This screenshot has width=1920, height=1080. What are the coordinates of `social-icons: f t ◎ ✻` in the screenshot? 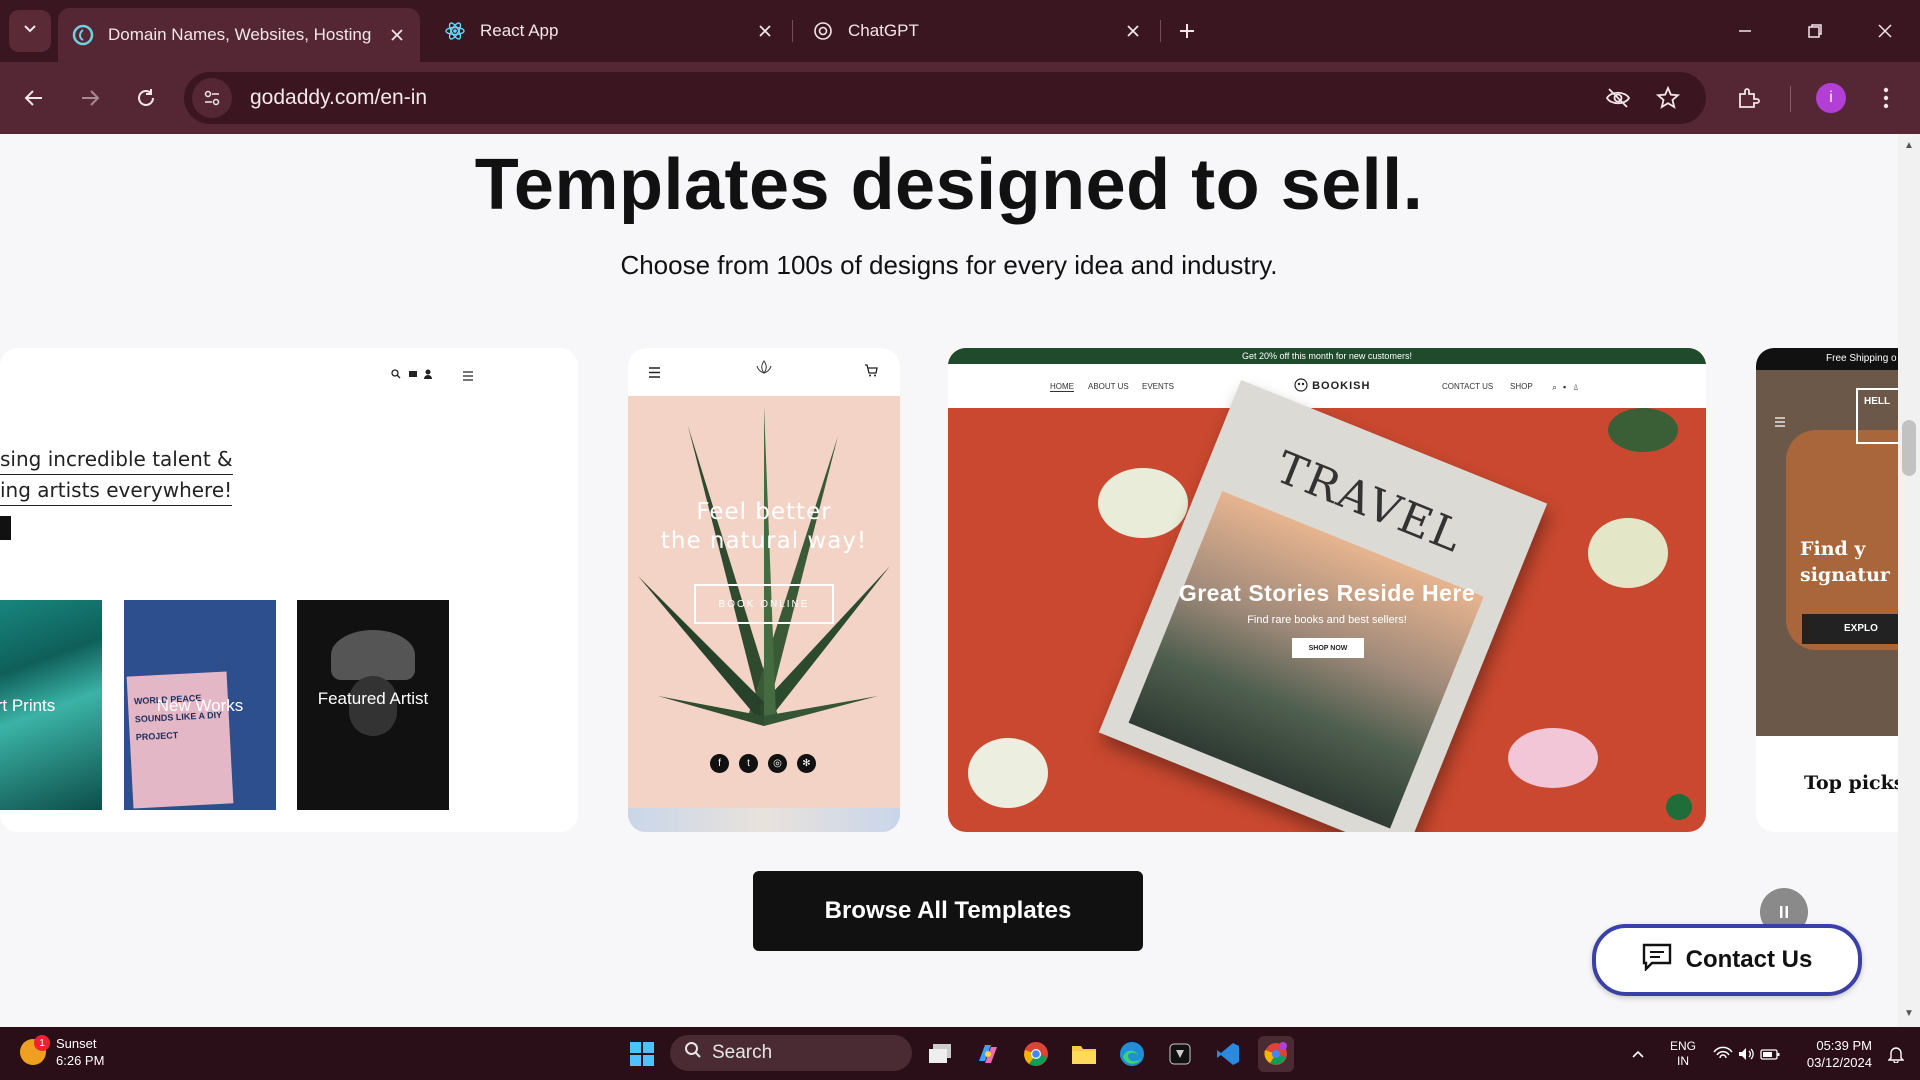 It's located at (763, 763).